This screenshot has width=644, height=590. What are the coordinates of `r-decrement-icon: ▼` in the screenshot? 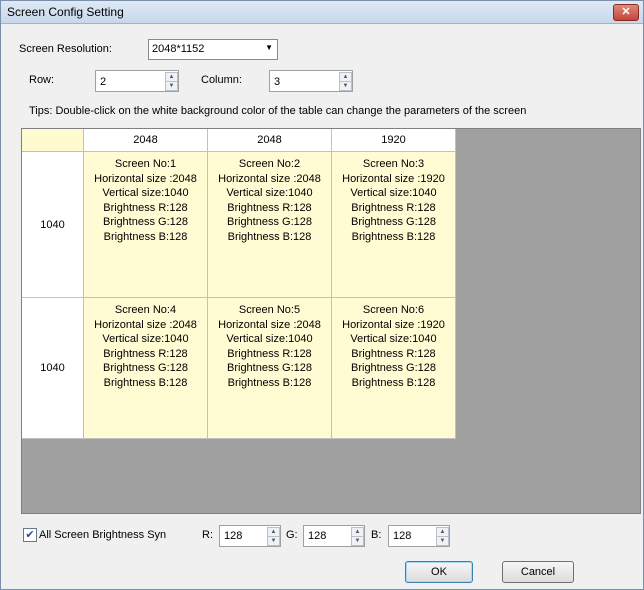 It's located at (273, 541).